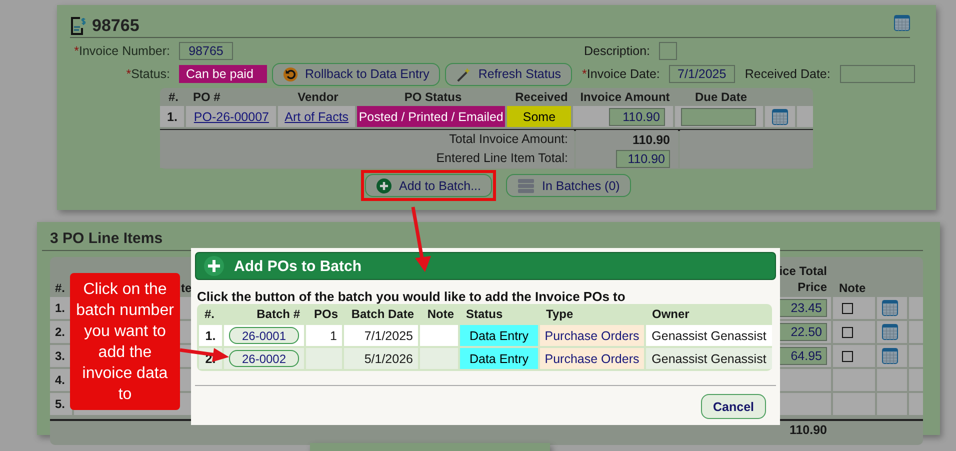  What do you see at coordinates (721, 97) in the screenshot?
I see `column-header: Due Date` at bounding box center [721, 97].